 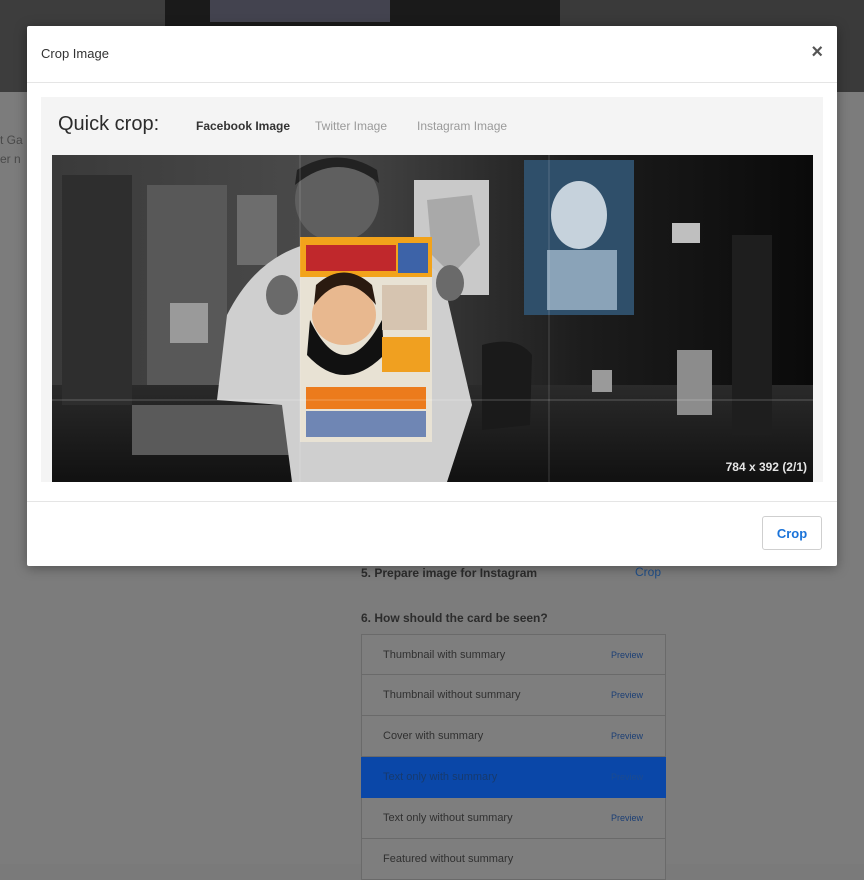 I want to click on cabinet, so click(x=694, y=382).